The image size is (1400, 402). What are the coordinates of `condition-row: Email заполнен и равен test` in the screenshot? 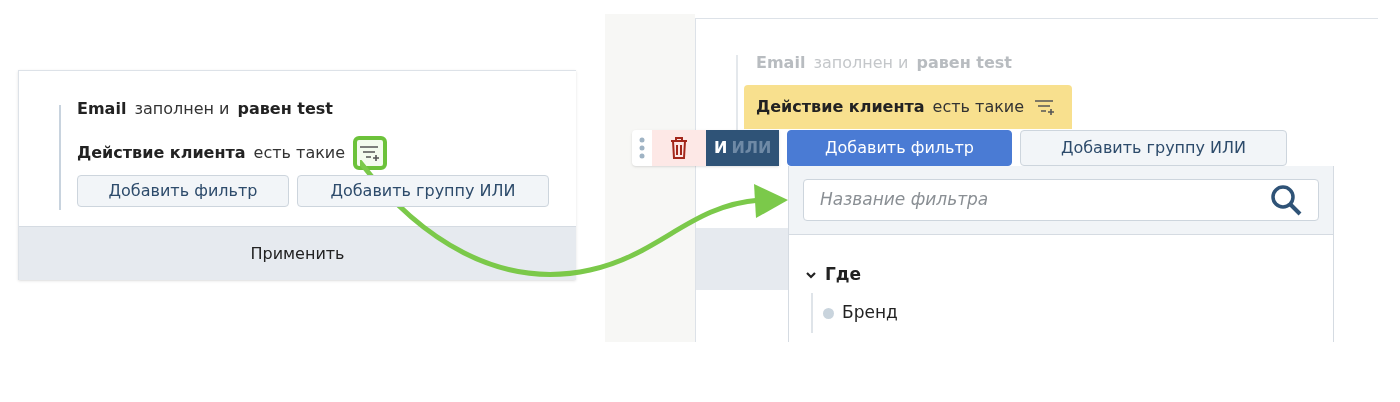 It's located at (320, 109).